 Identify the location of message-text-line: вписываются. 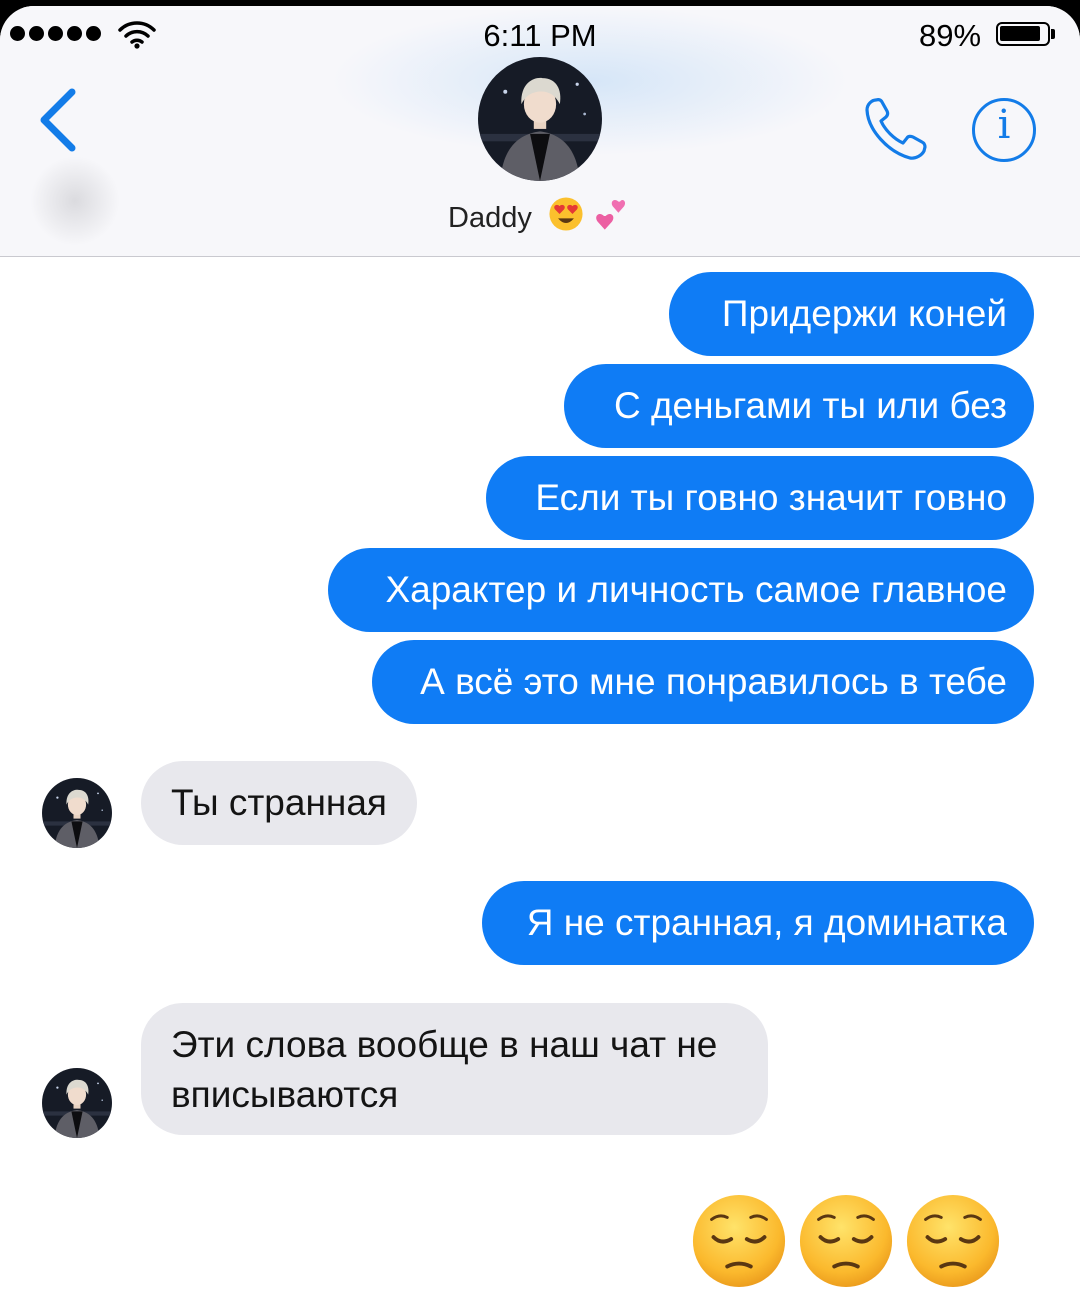
(285, 1094).